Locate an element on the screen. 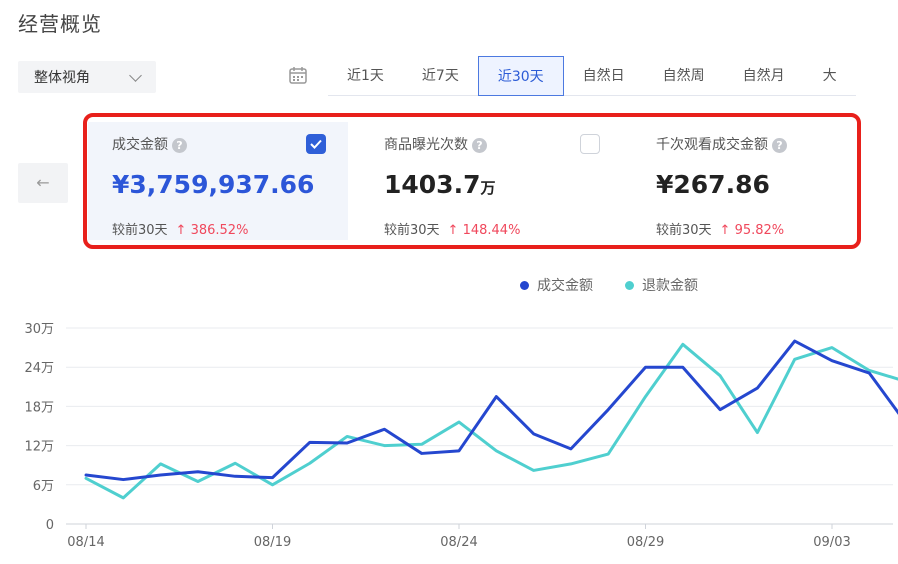  tab-1-day: 近1天 is located at coordinates (365, 76).